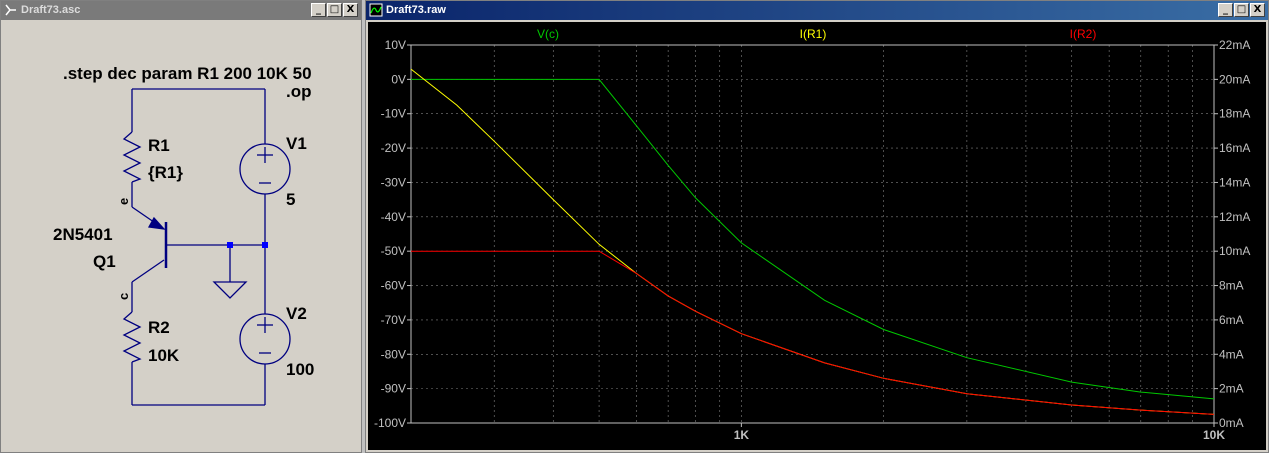  What do you see at coordinates (83, 234) in the screenshot?
I see `q1-model: 2N5401` at bounding box center [83, 234].